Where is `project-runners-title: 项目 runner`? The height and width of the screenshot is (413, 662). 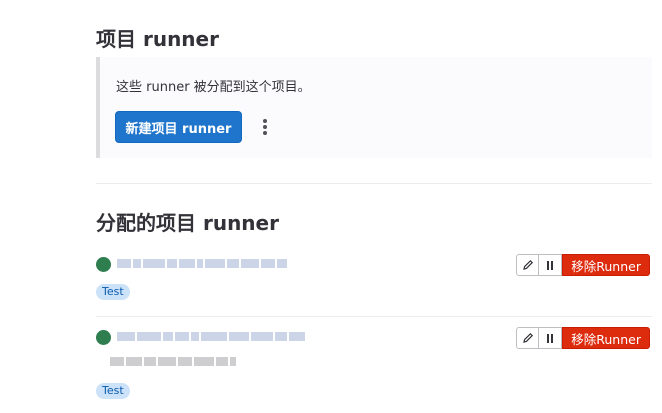 project-runners-title: 项目 runner is located at coordinates (157, 39).